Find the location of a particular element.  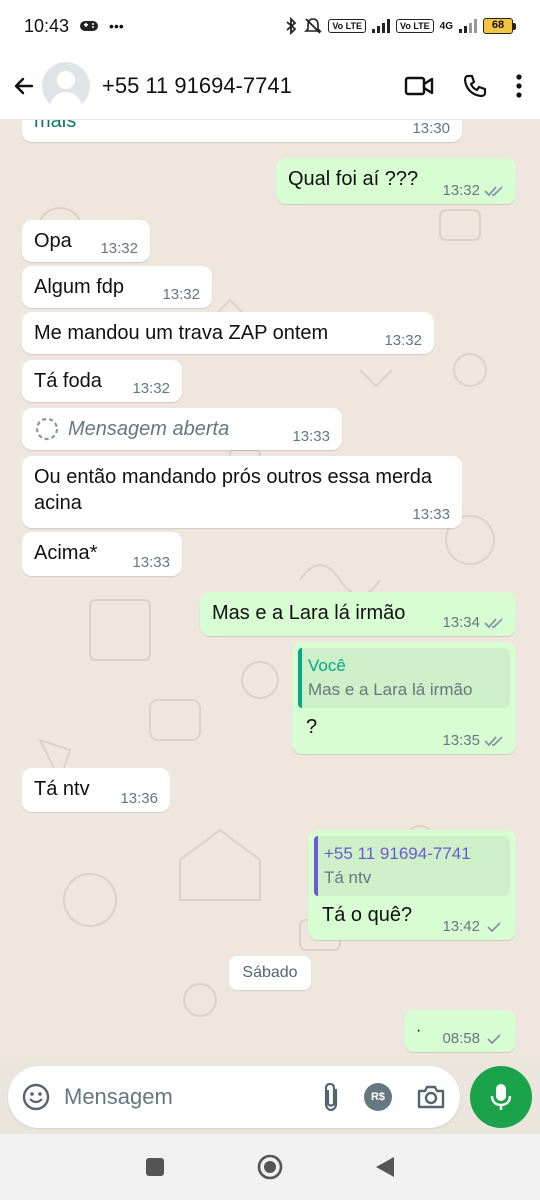

quote-author: Você is located at coordinates (327, 665).